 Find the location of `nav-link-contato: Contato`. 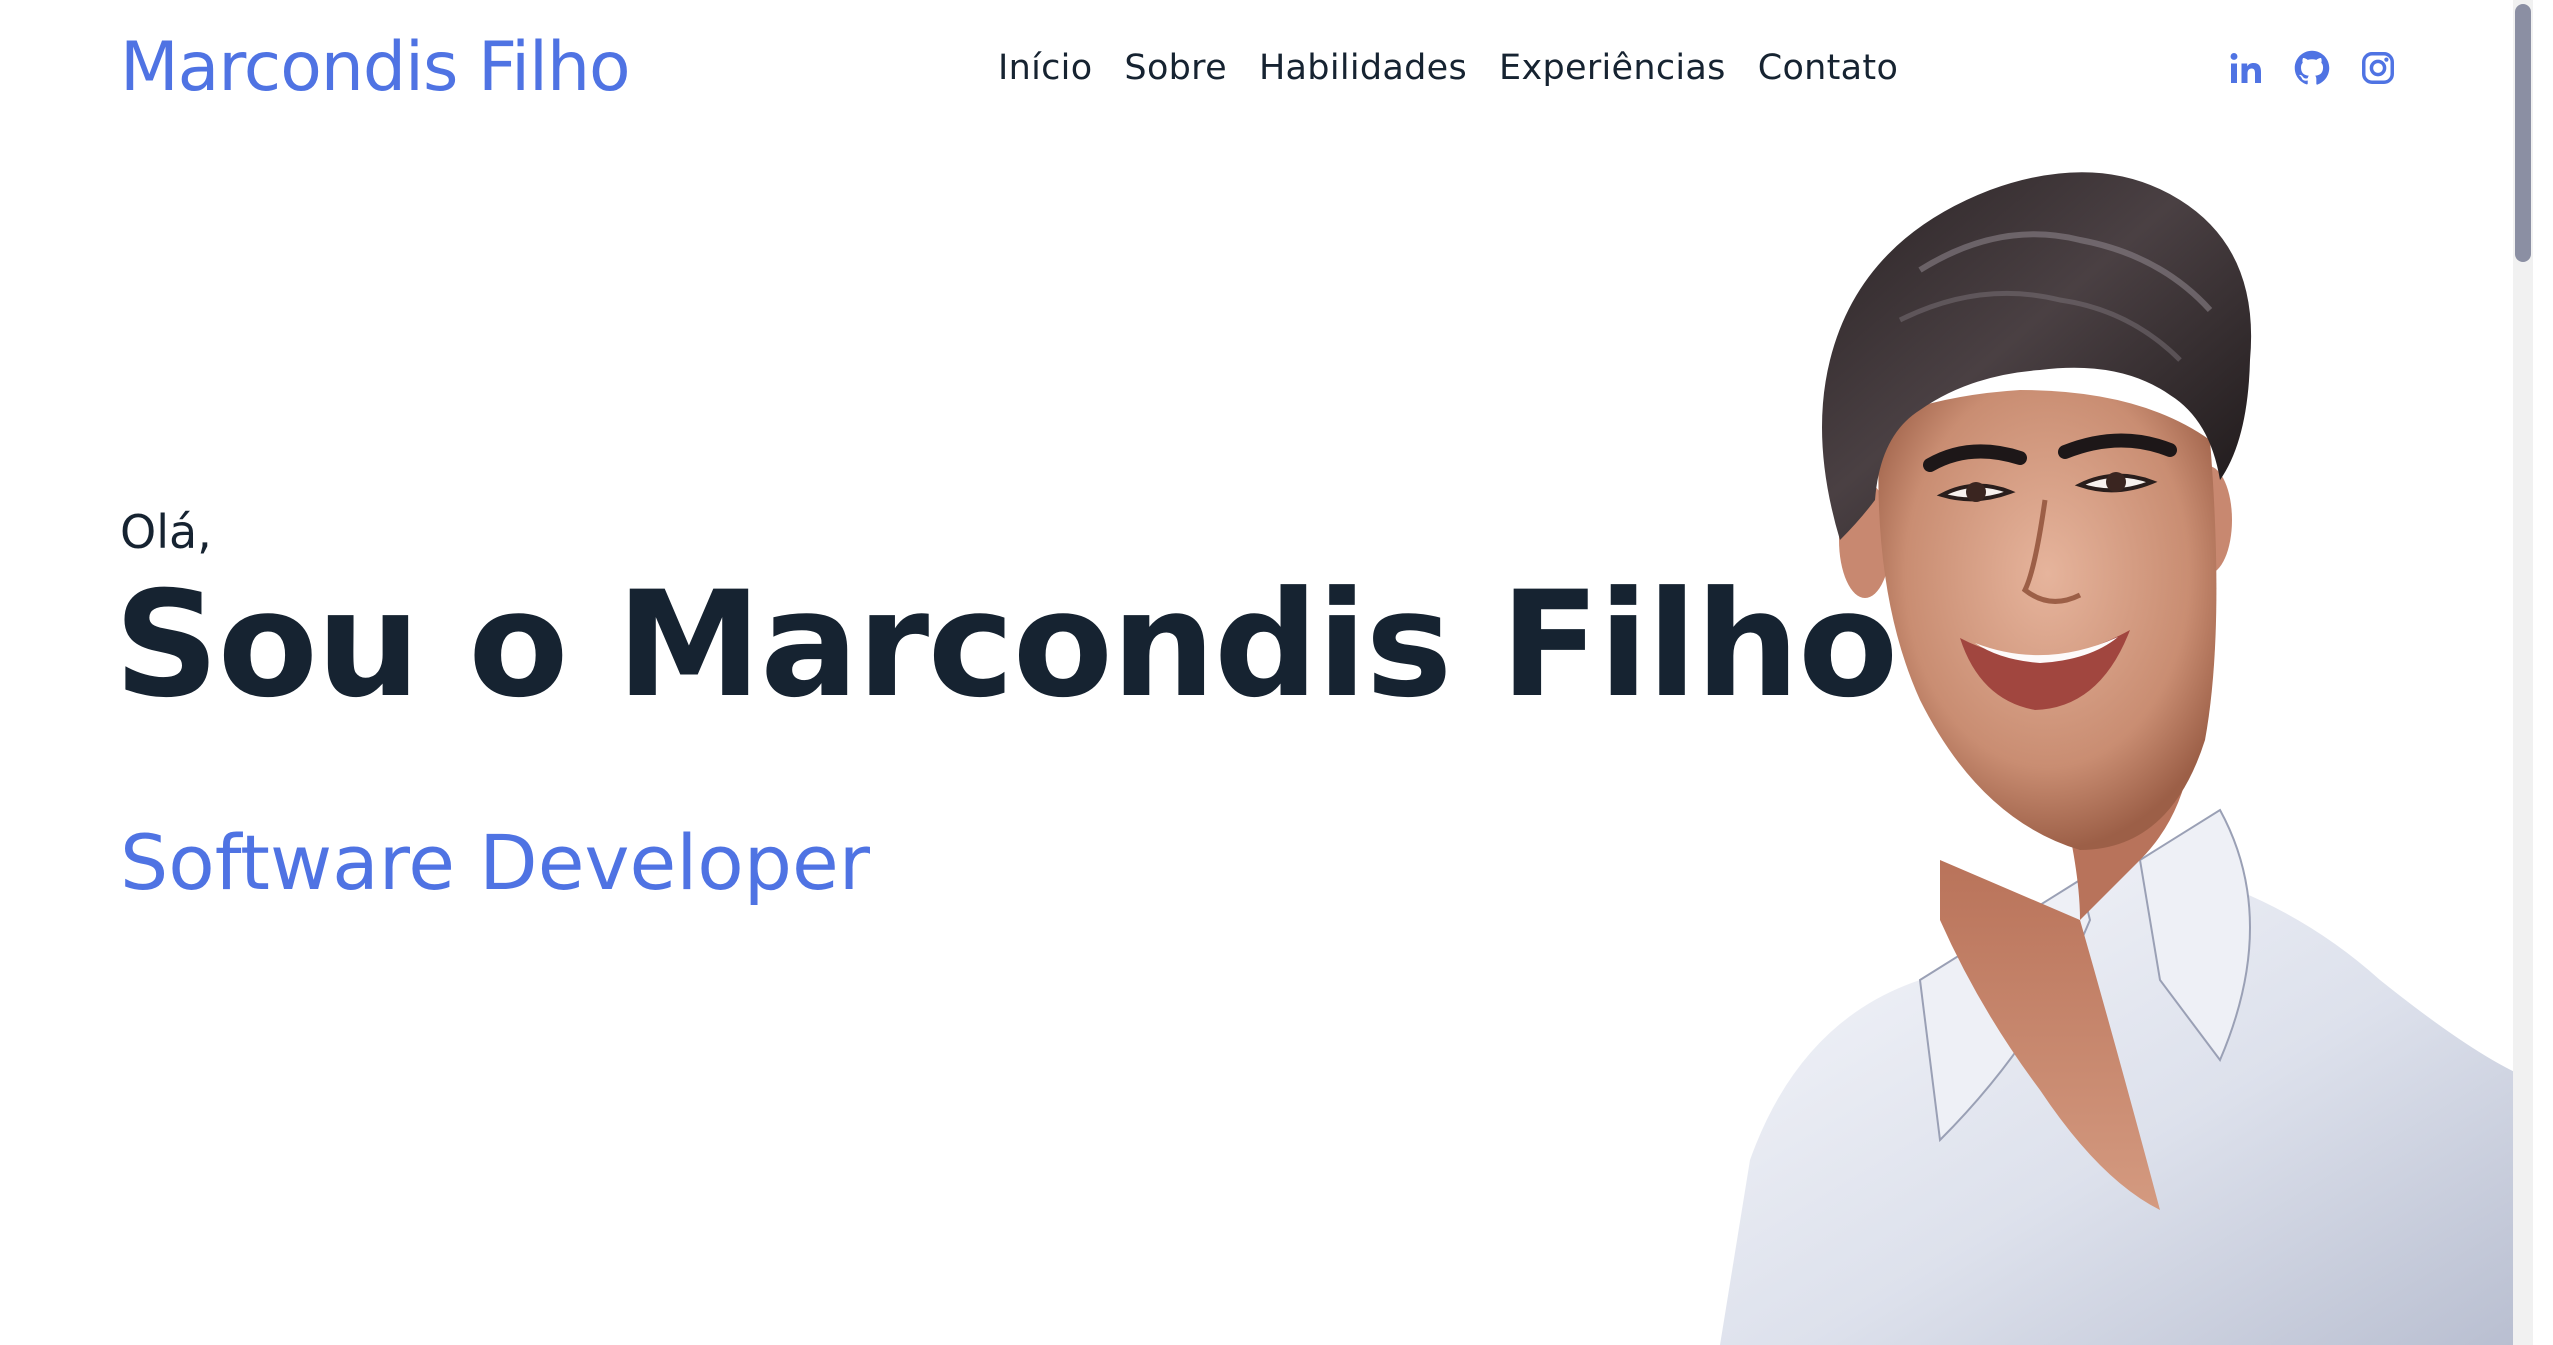

nav-link-contato: Contato is located at coordinates (1828, 68).